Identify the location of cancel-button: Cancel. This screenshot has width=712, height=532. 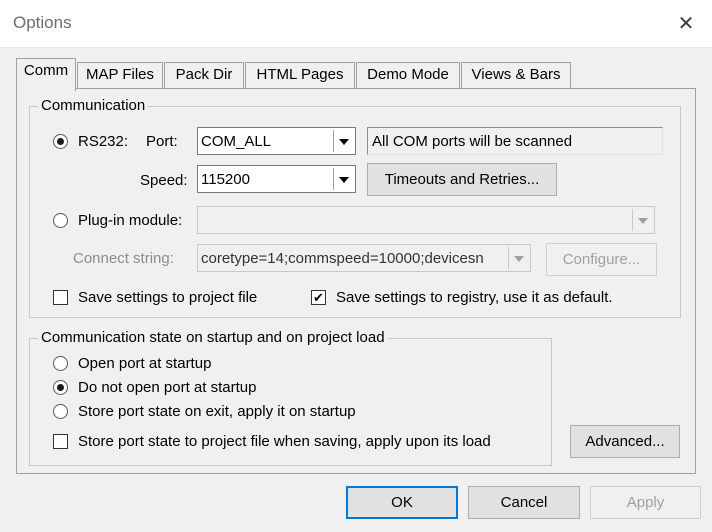
(524, 502).